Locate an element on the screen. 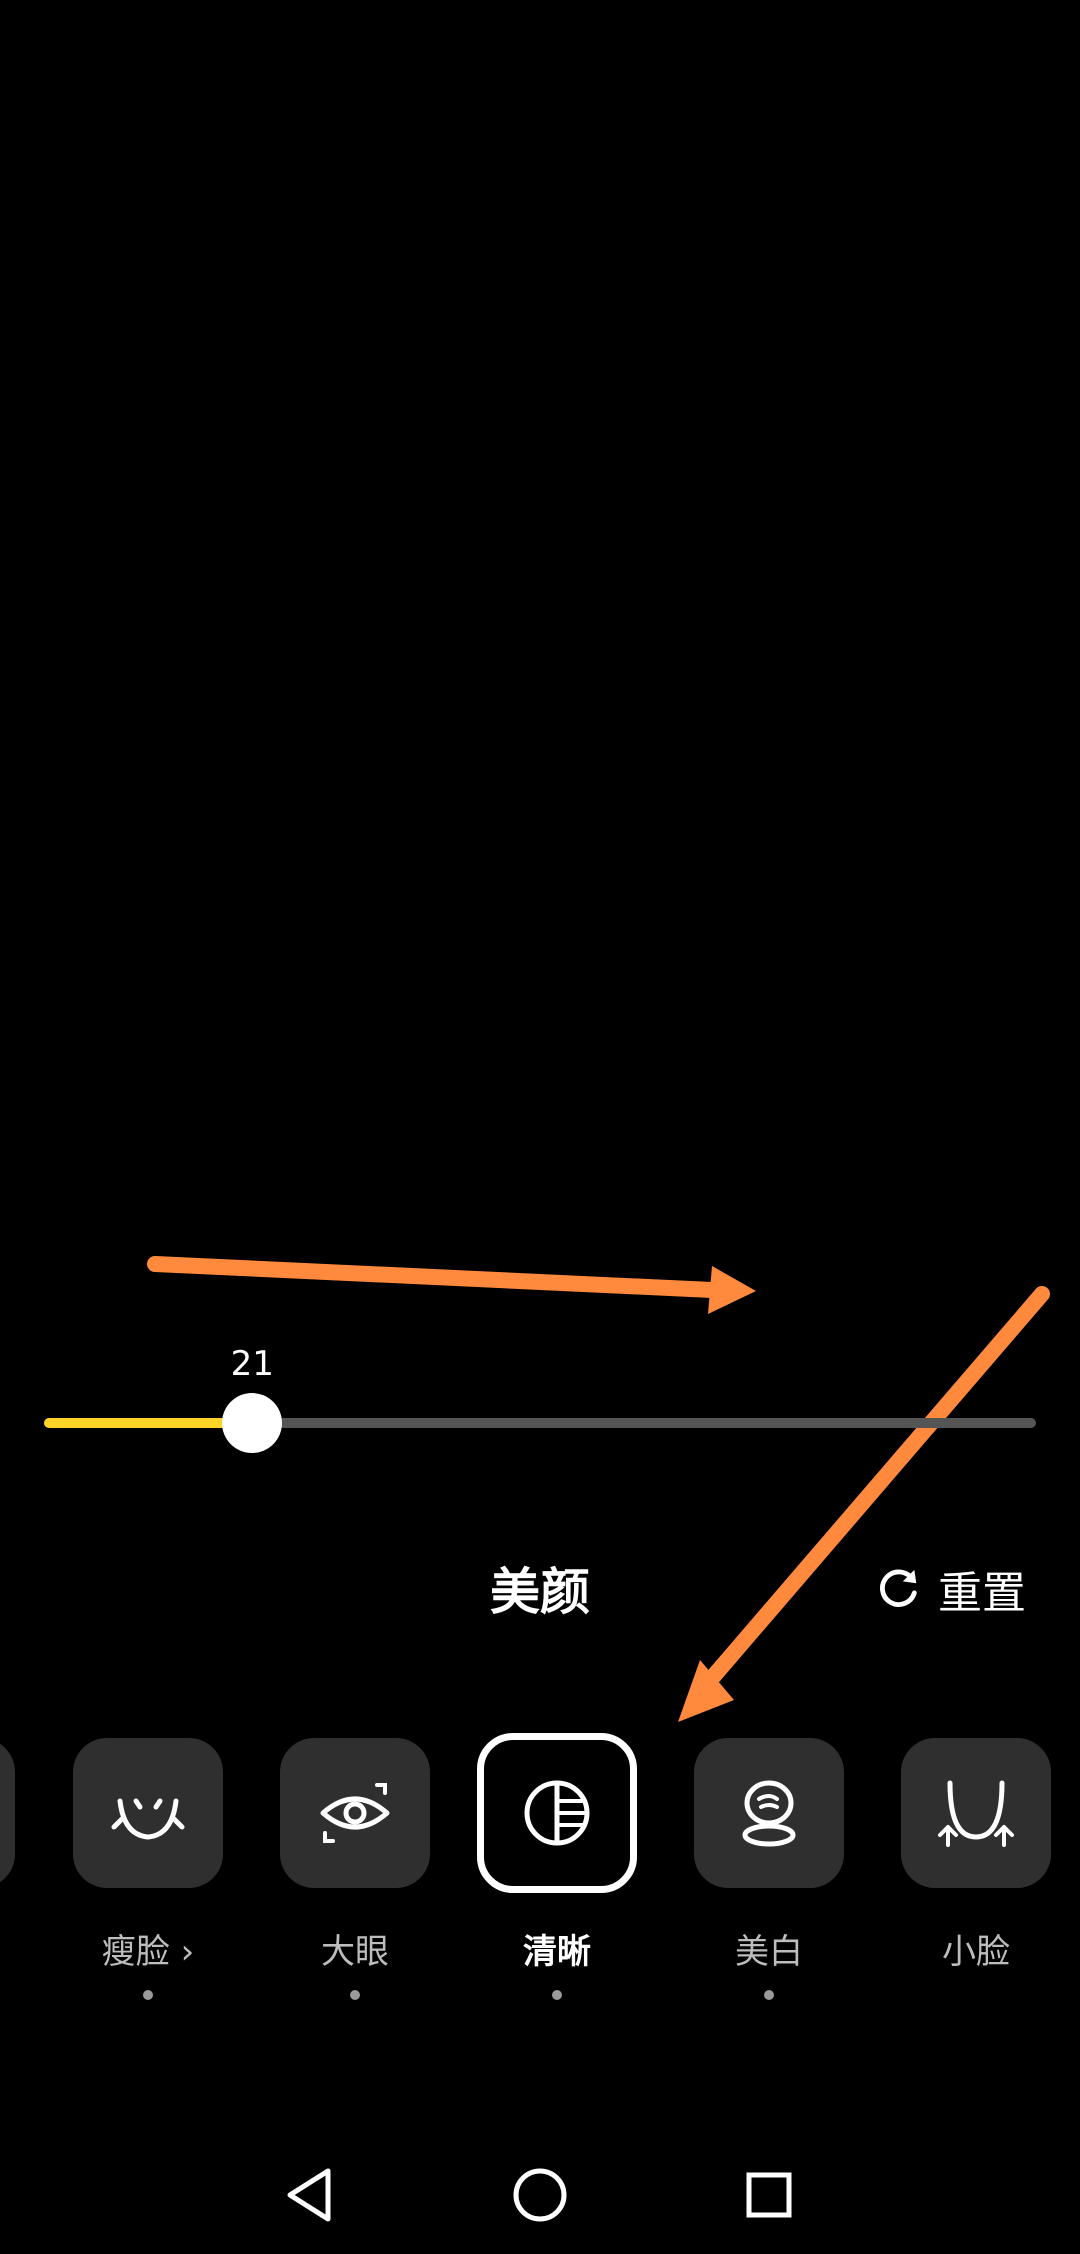 The image size is (1080, 2254). feature-label: 小脸 is located at coordinates (976, 1952).